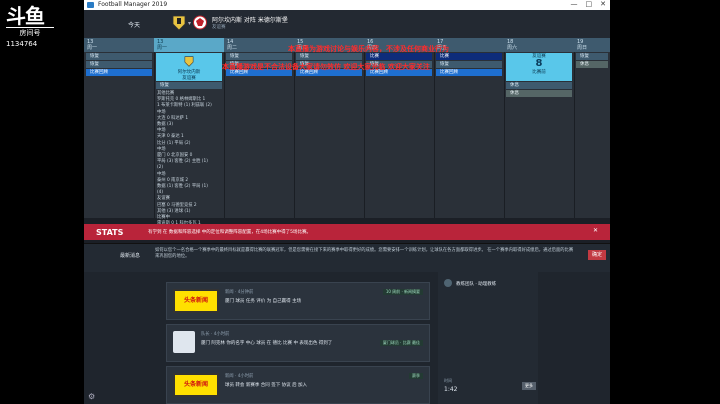  I want to click on stream-overlay-line1: 本直播为游戏讨论与娱乐内容，不涉及任何商业行为, so click(368, 49).